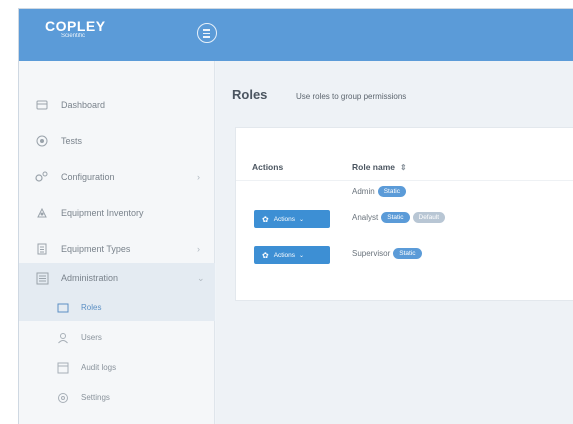 The width and height of the screenshot is (573, 424). What do you see at coordinates (42, 141) in the screenshot?
I see `tests-icon` at bounding box center [42, 141].